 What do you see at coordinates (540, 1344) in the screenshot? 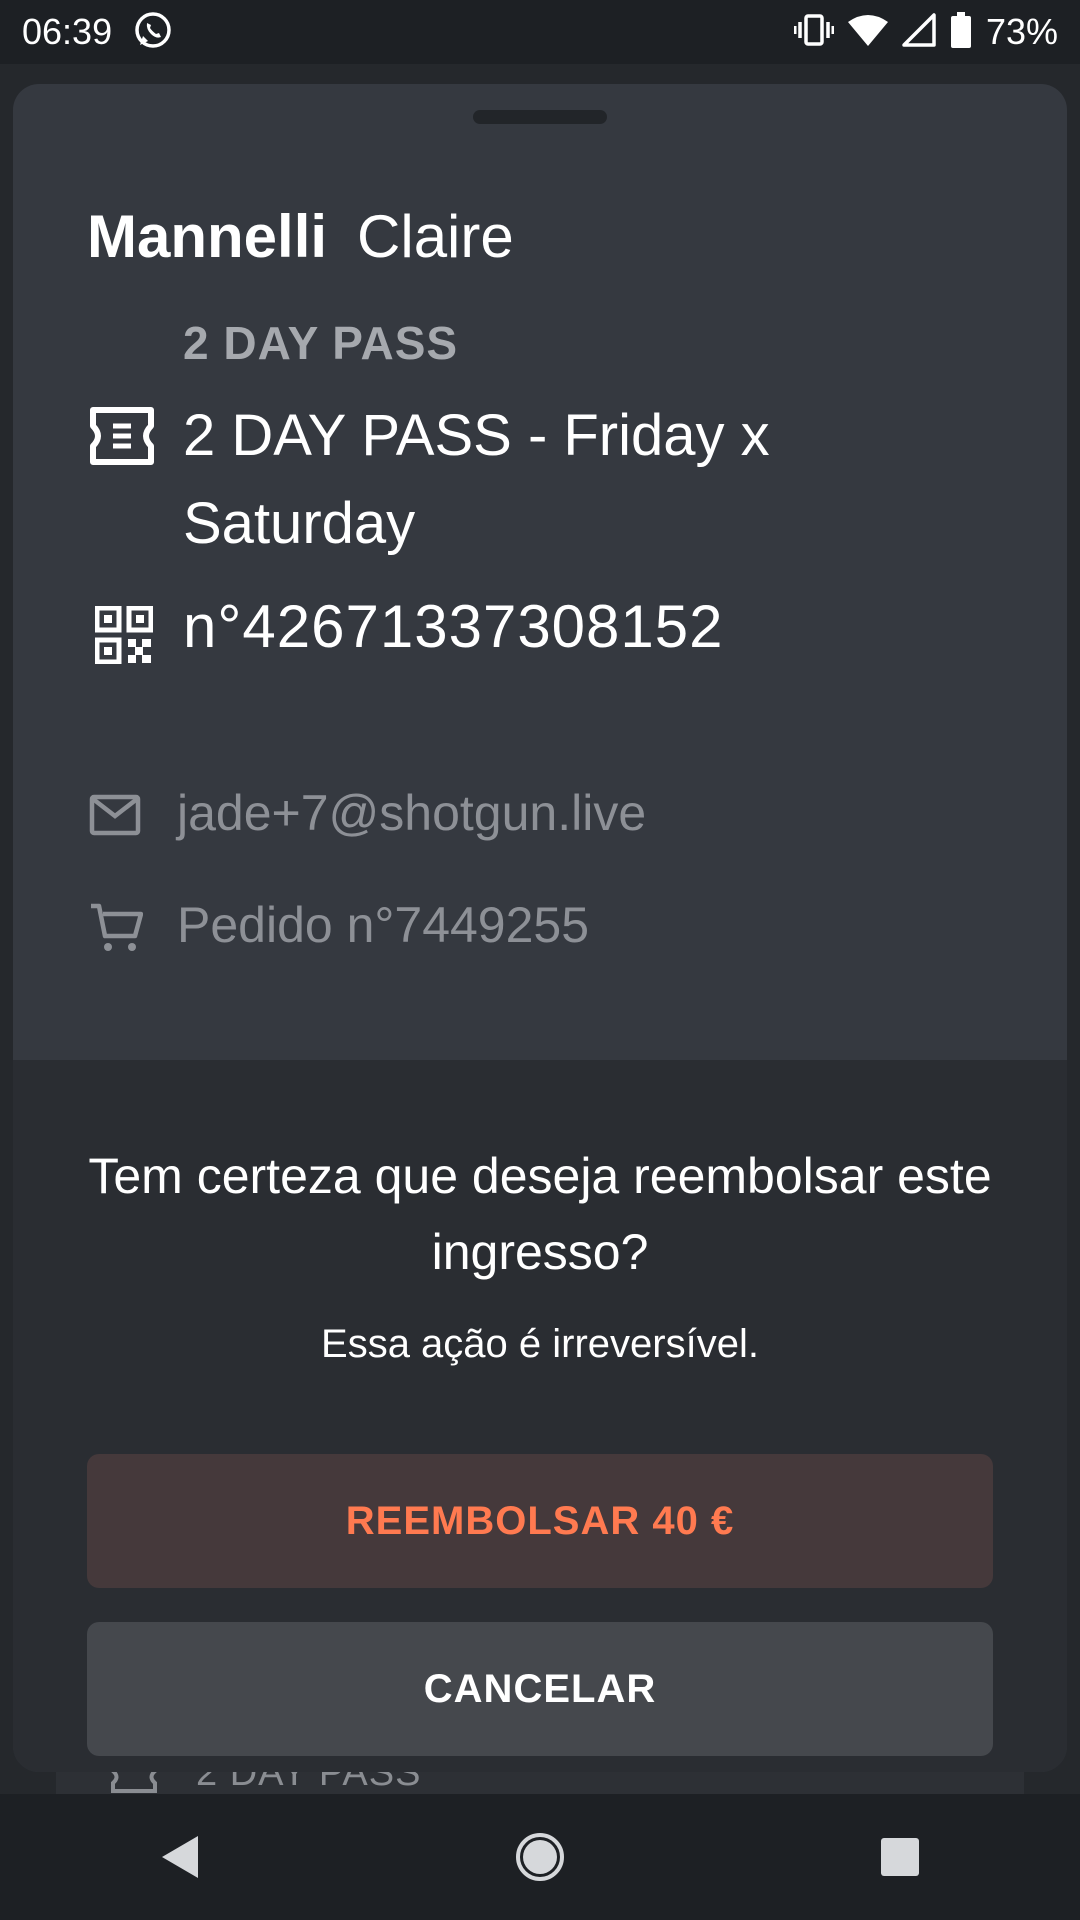
I see `refund-warning: Essa ação é irreversível.` at bounding box center [540, 1344].